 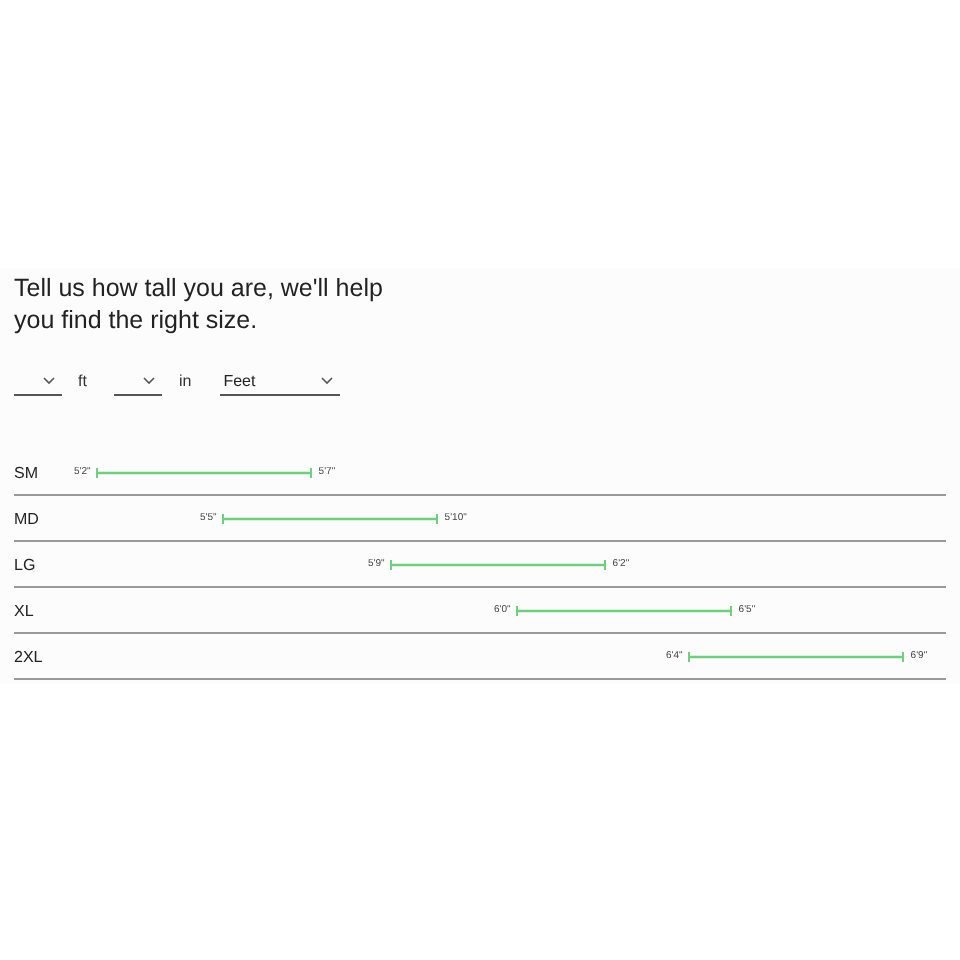 I want to click on size-label: 2XL, so click(x=29, y=656).